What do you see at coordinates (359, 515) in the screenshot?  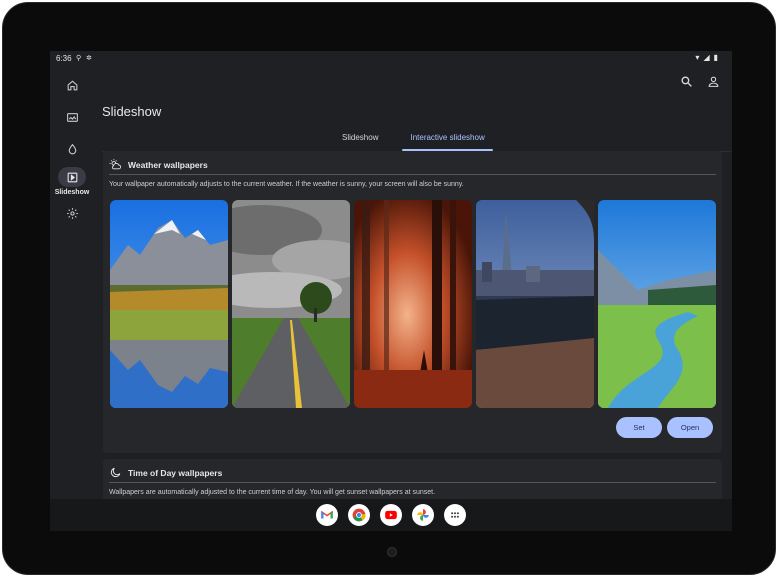 I see `chrome-icon` at bounding box center [359, 515].